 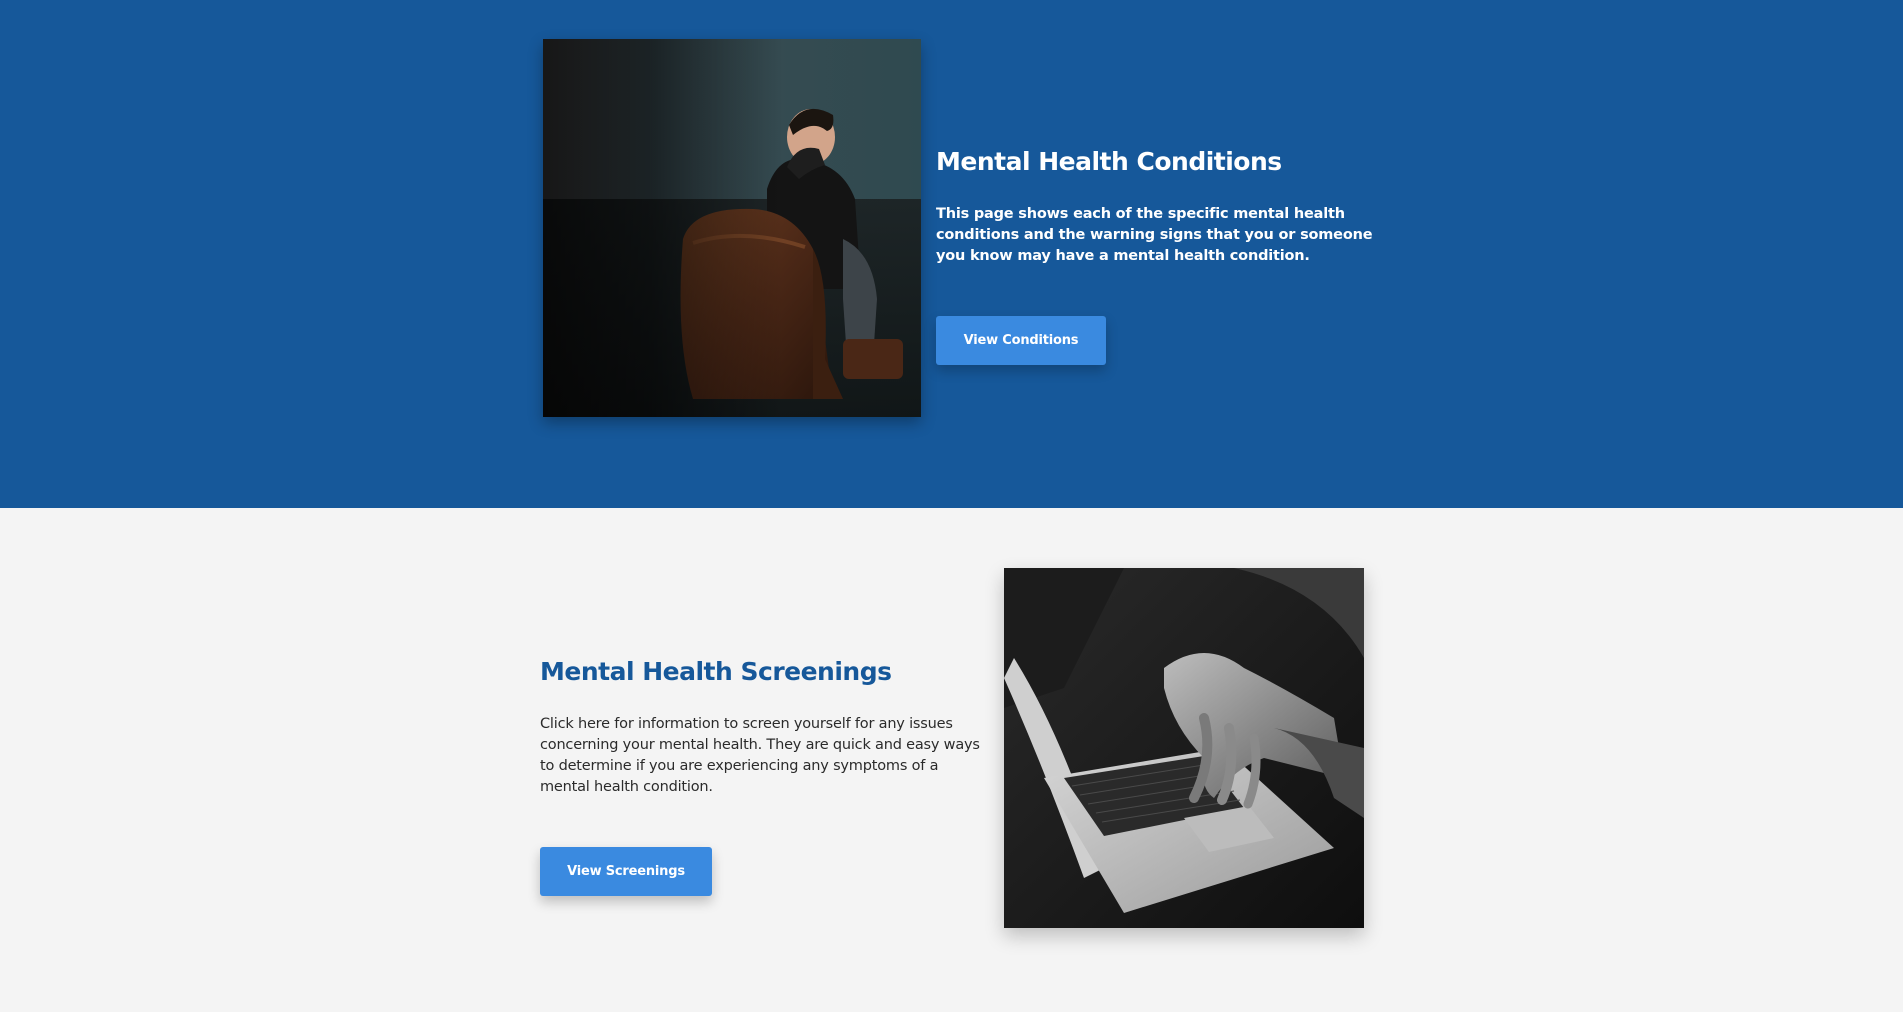 What do you see at coordinates (732, 228) in the screenshot?
I see `man-in-armchair-photo` at bounding box center [732, 228].